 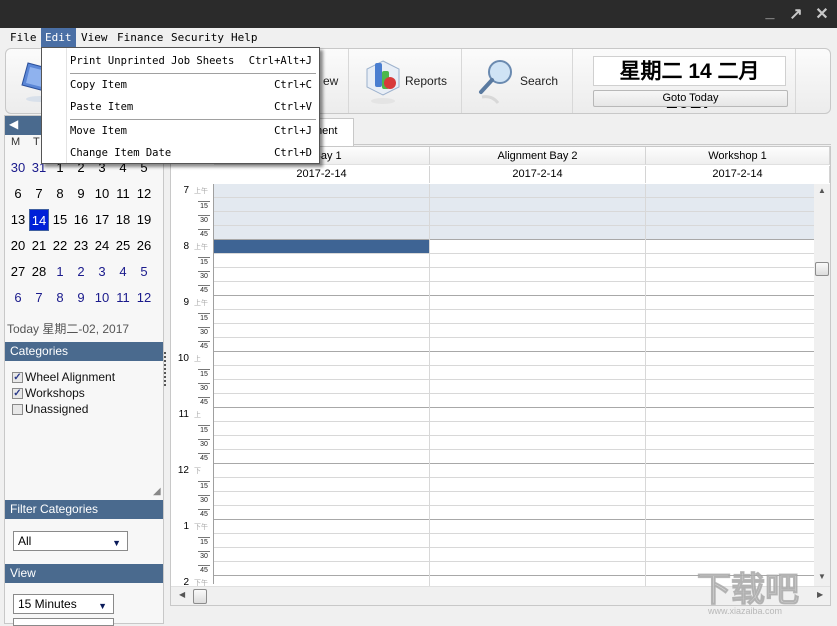 What do you see at coordinates (144, 272) in the screenshot?
I see `calendar-day: 5` at bounding box center [144, 272].